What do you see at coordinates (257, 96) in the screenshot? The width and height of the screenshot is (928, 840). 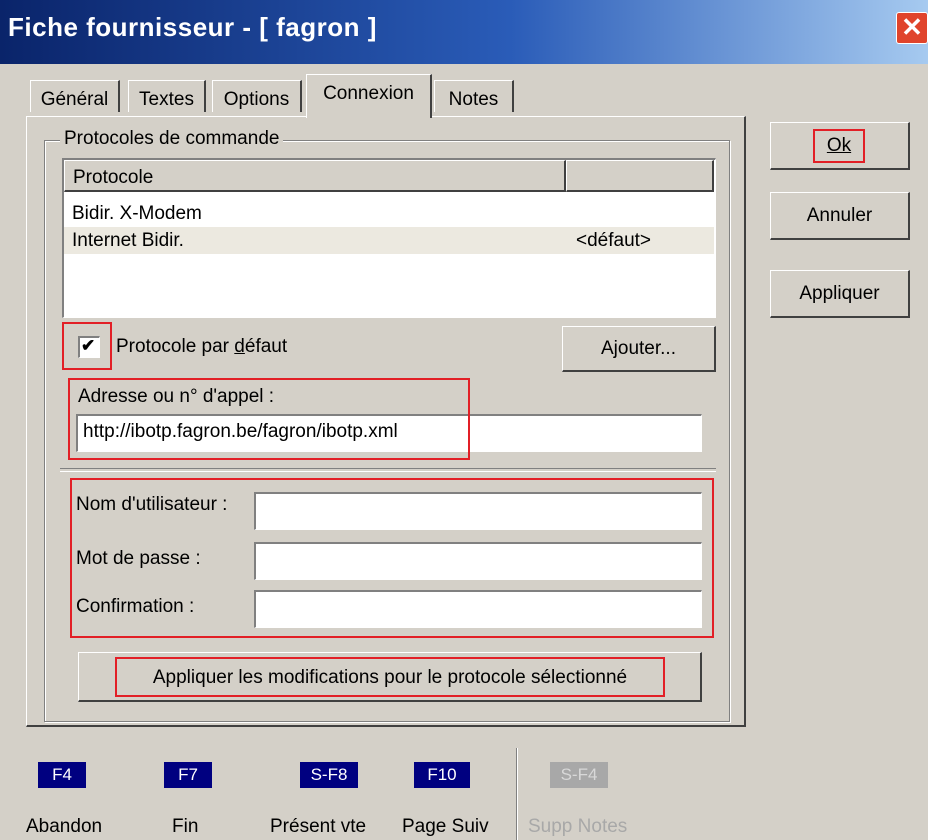 I see `tab-options: Options` at bounding box center [257, 96].